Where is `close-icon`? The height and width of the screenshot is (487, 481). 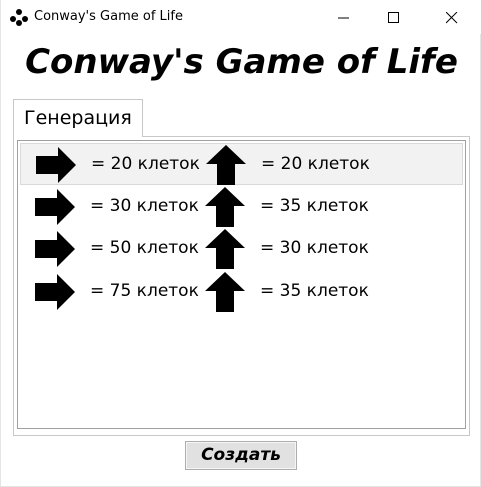
close-icon is located at coordinates (452, 18).